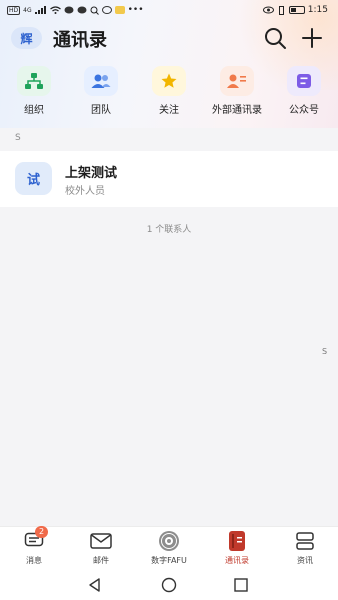 This screenshot has height=600, width=338. Describe the element at coordinates (14, 10) in the screenshot. I see `hd-badge: HD` at that location.